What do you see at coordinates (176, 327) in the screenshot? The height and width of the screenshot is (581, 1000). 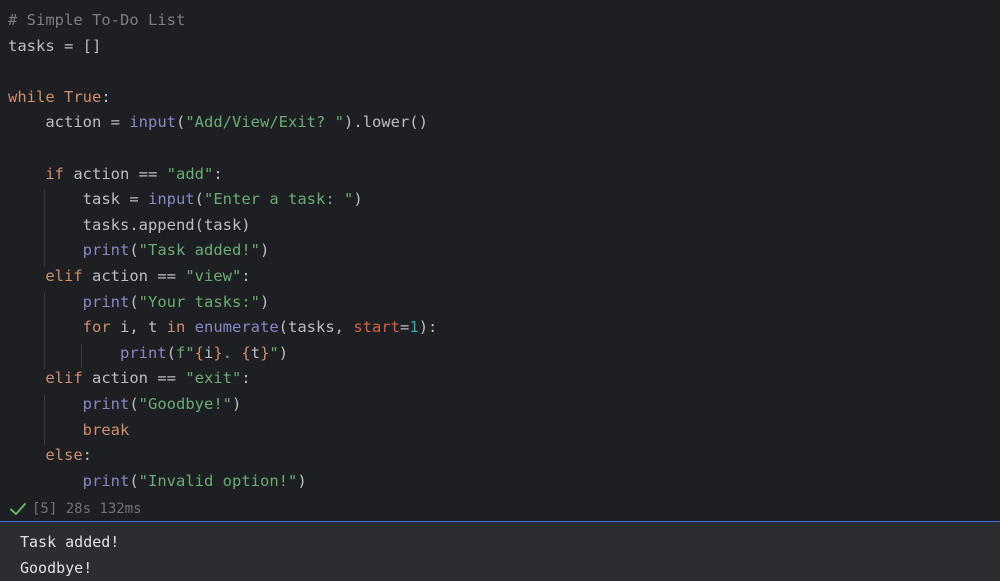 I see `code-token: in` at bounding box center [176, 327].